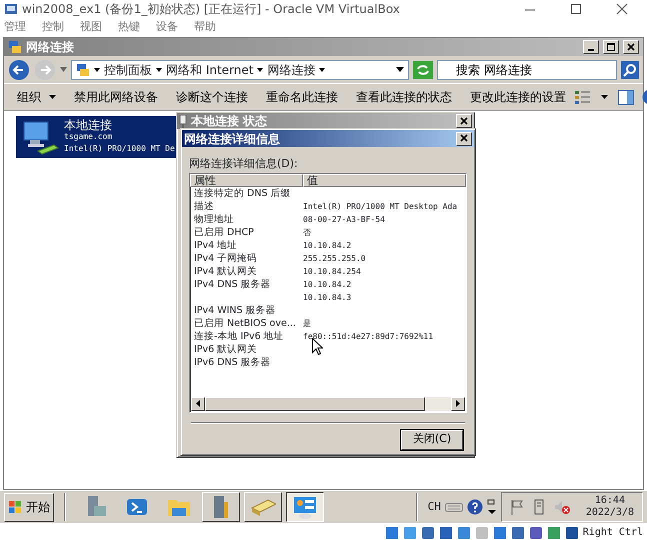 The image size is (647, 542). Describe the element at coordinates (404, 97) in the screenshot. I see `toolbar-button: 查看此连接的状态` at that location.